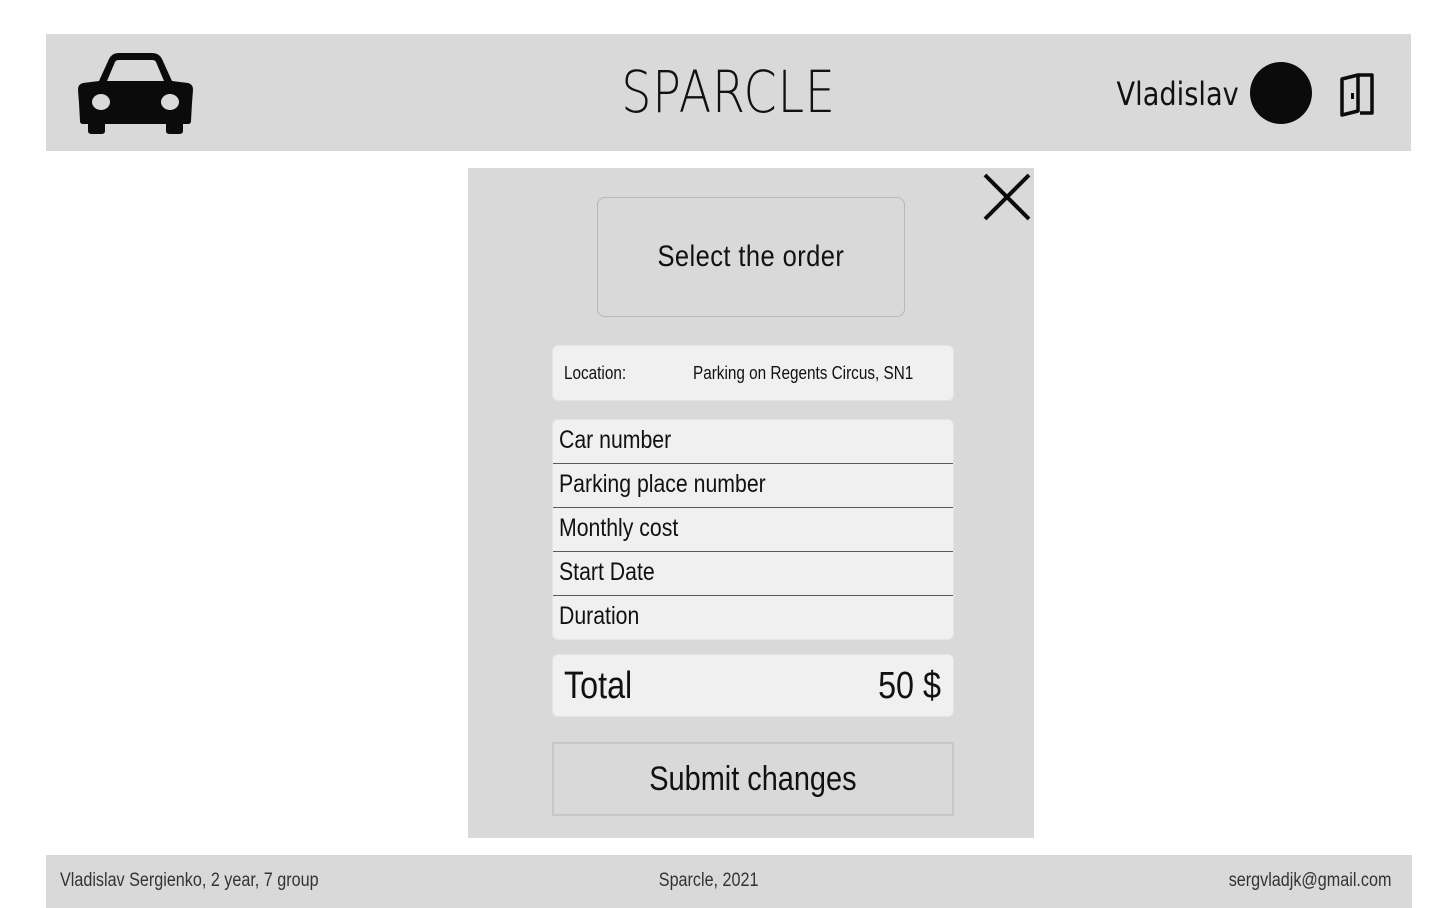 The image size is (1440, 908). Describe the element at coordinates (662, 484) in the screenshot. I see `parking-place-number-label: Parking place number` at that location.